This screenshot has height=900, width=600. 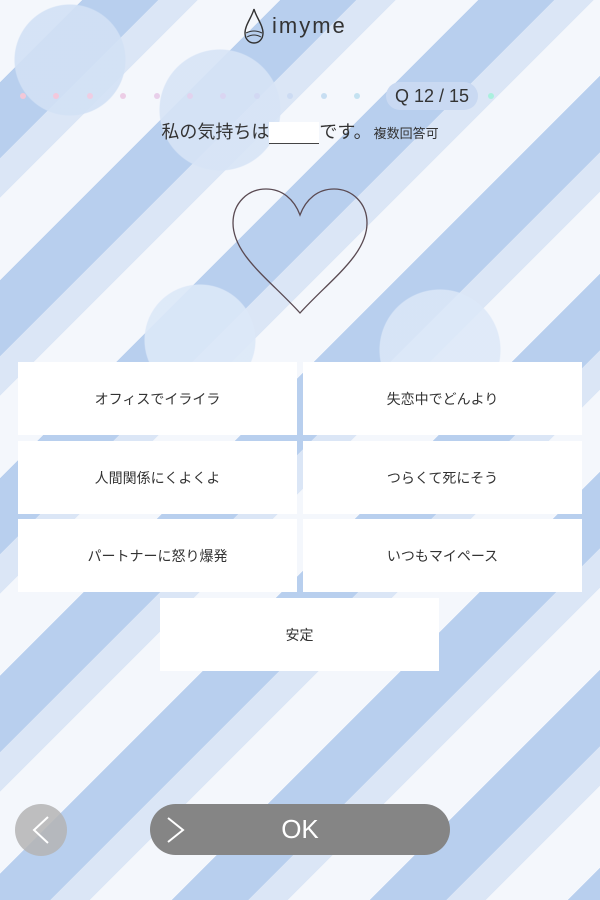 I want to click on question-text: 私の気持ちは です。 複数回答可, so click(x=300, y=131).